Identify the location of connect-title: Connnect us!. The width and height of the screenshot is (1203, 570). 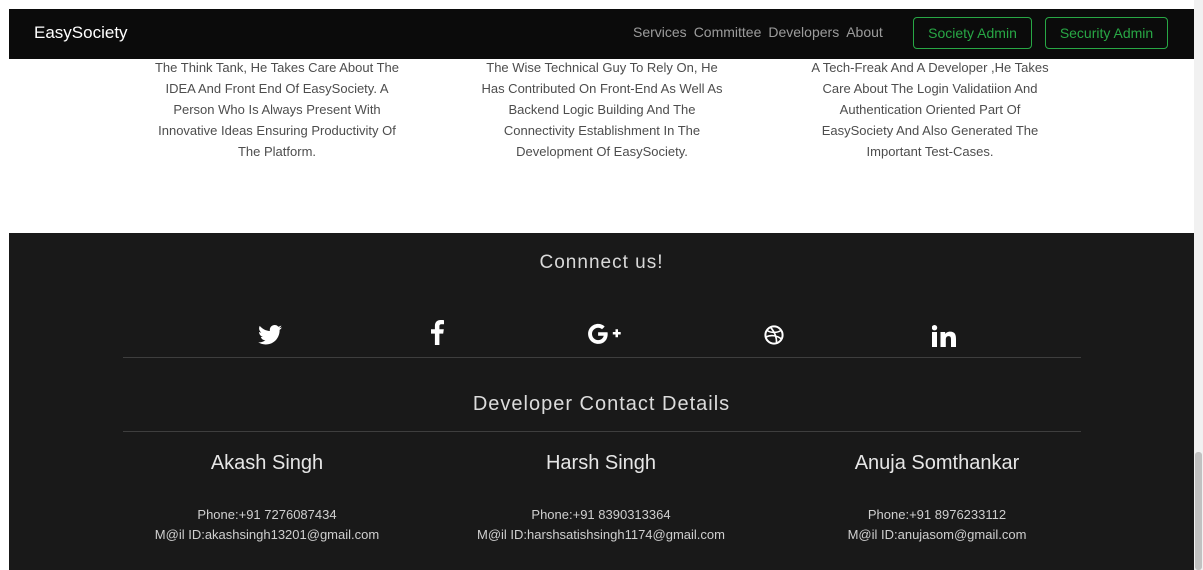
(601, 262).